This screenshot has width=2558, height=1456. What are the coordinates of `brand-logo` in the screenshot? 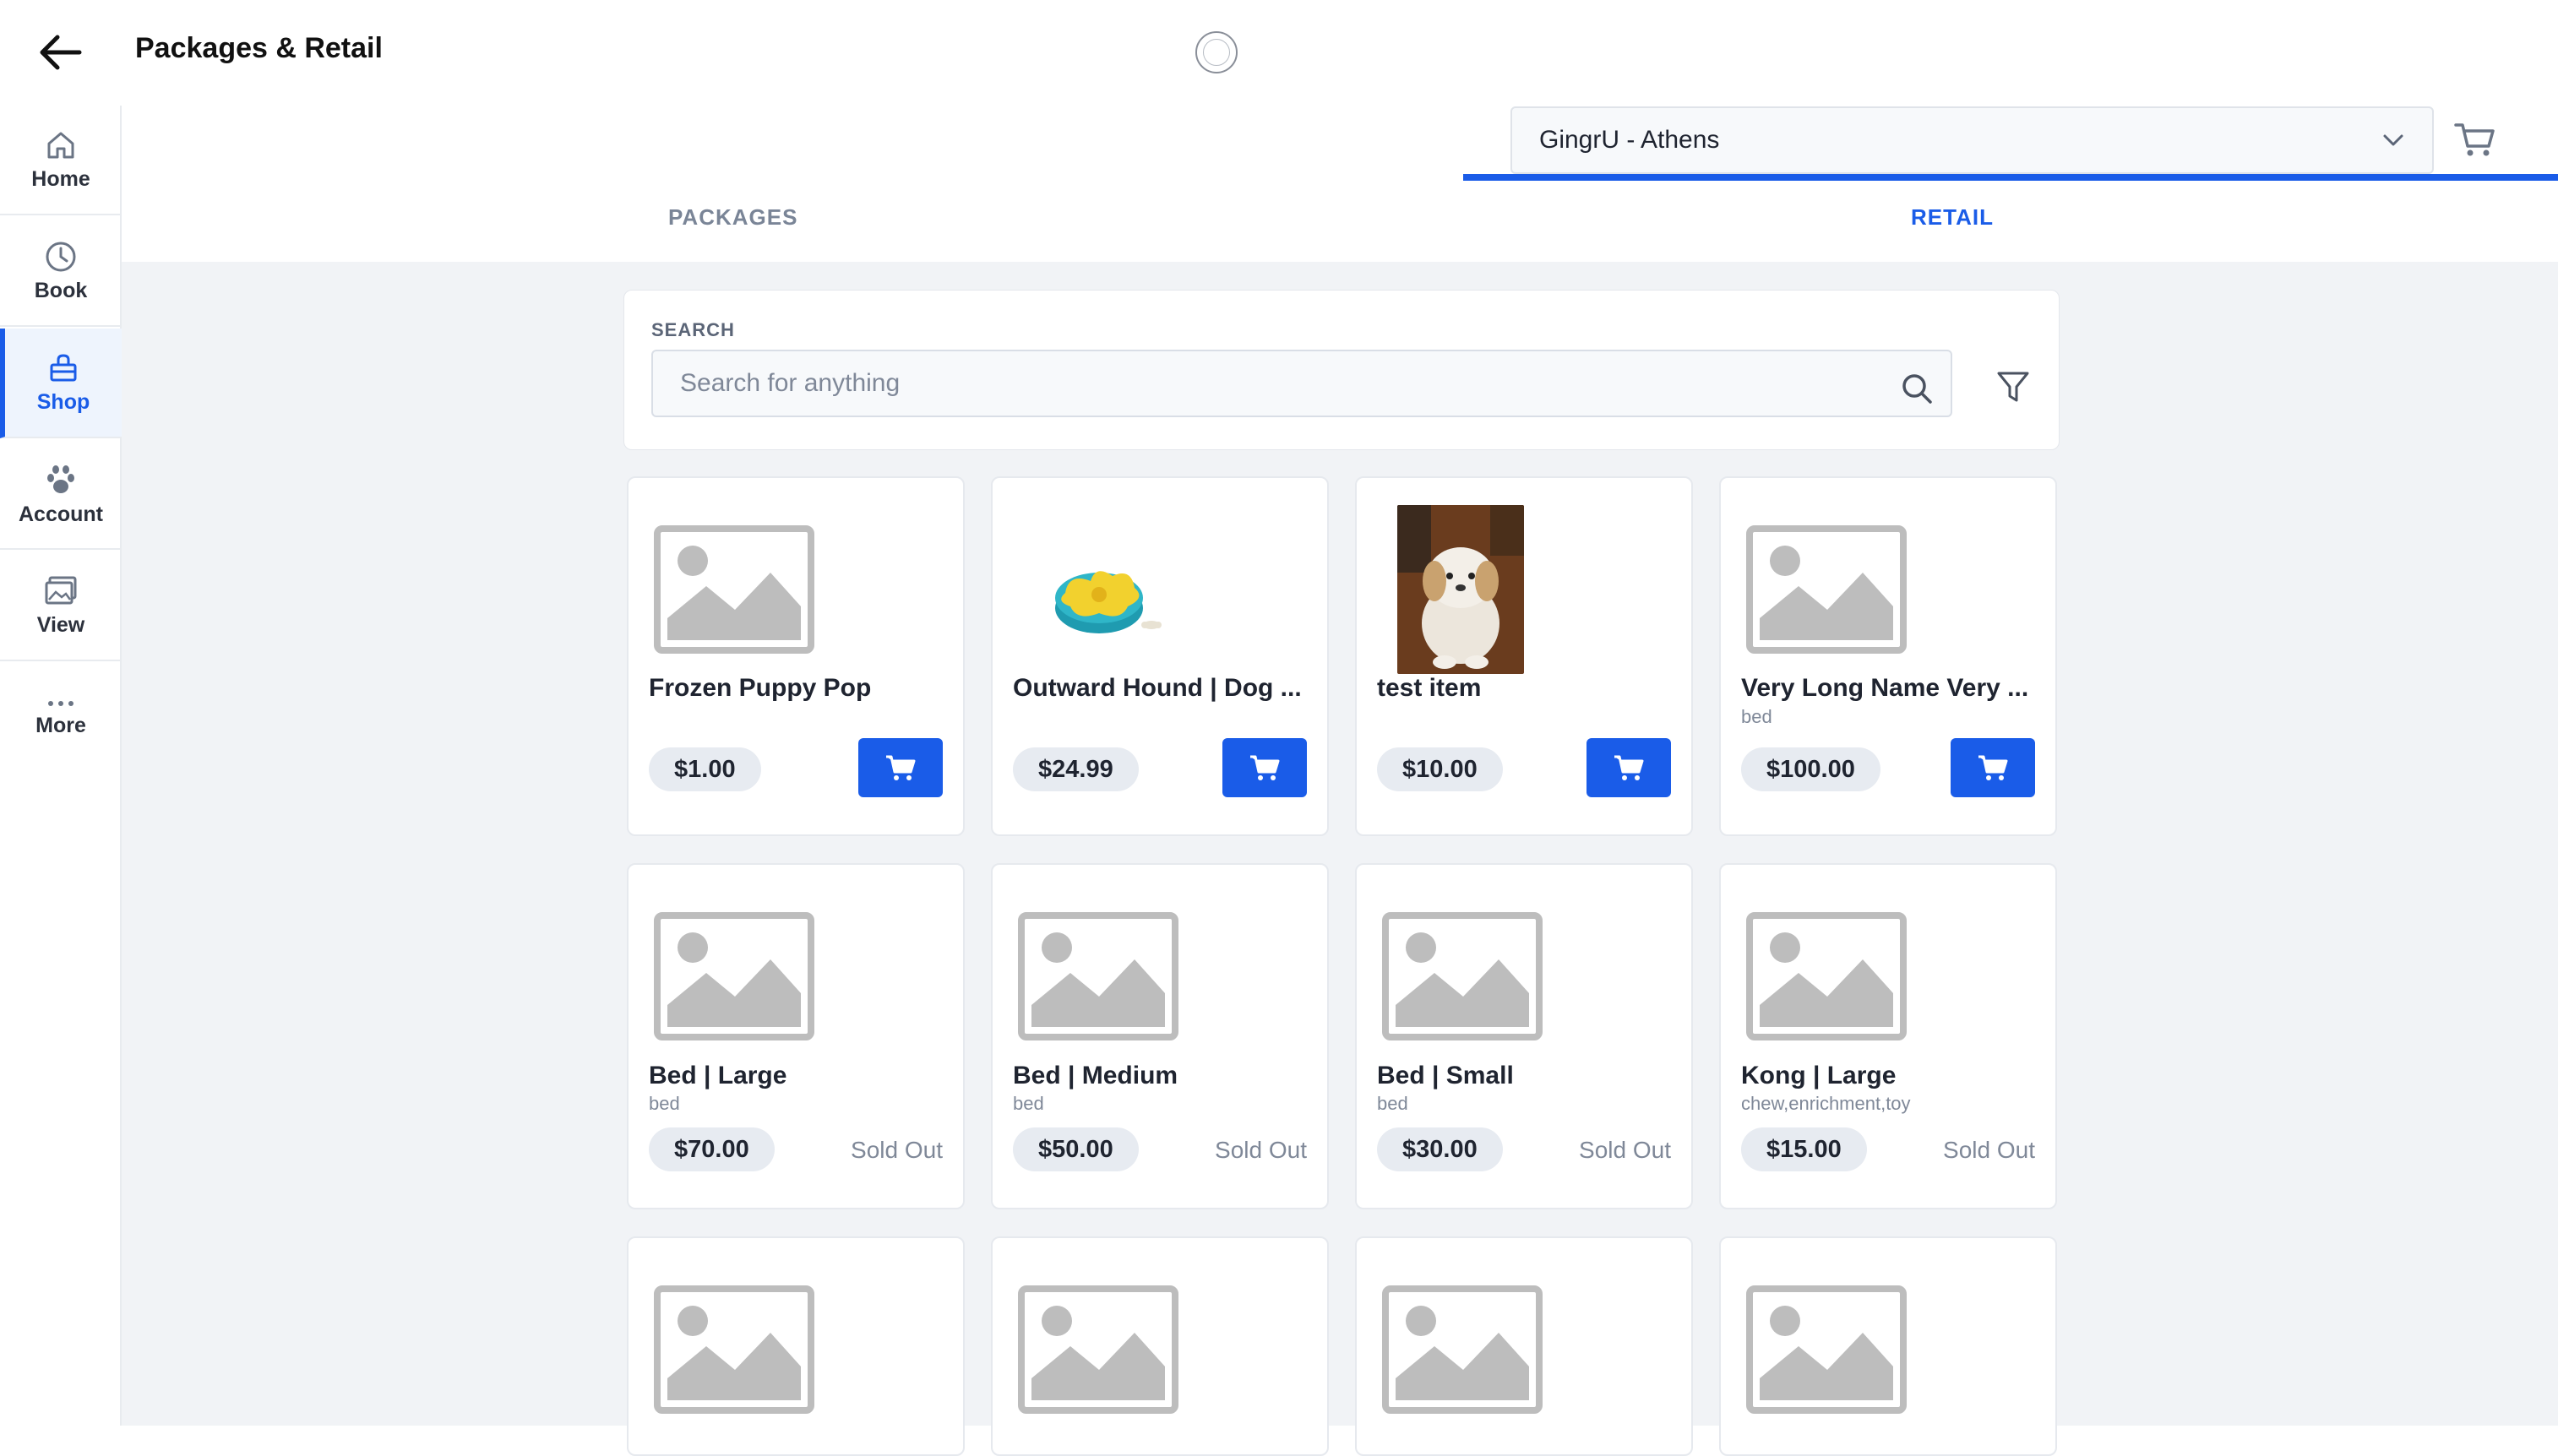 It's located at (1216, 52).